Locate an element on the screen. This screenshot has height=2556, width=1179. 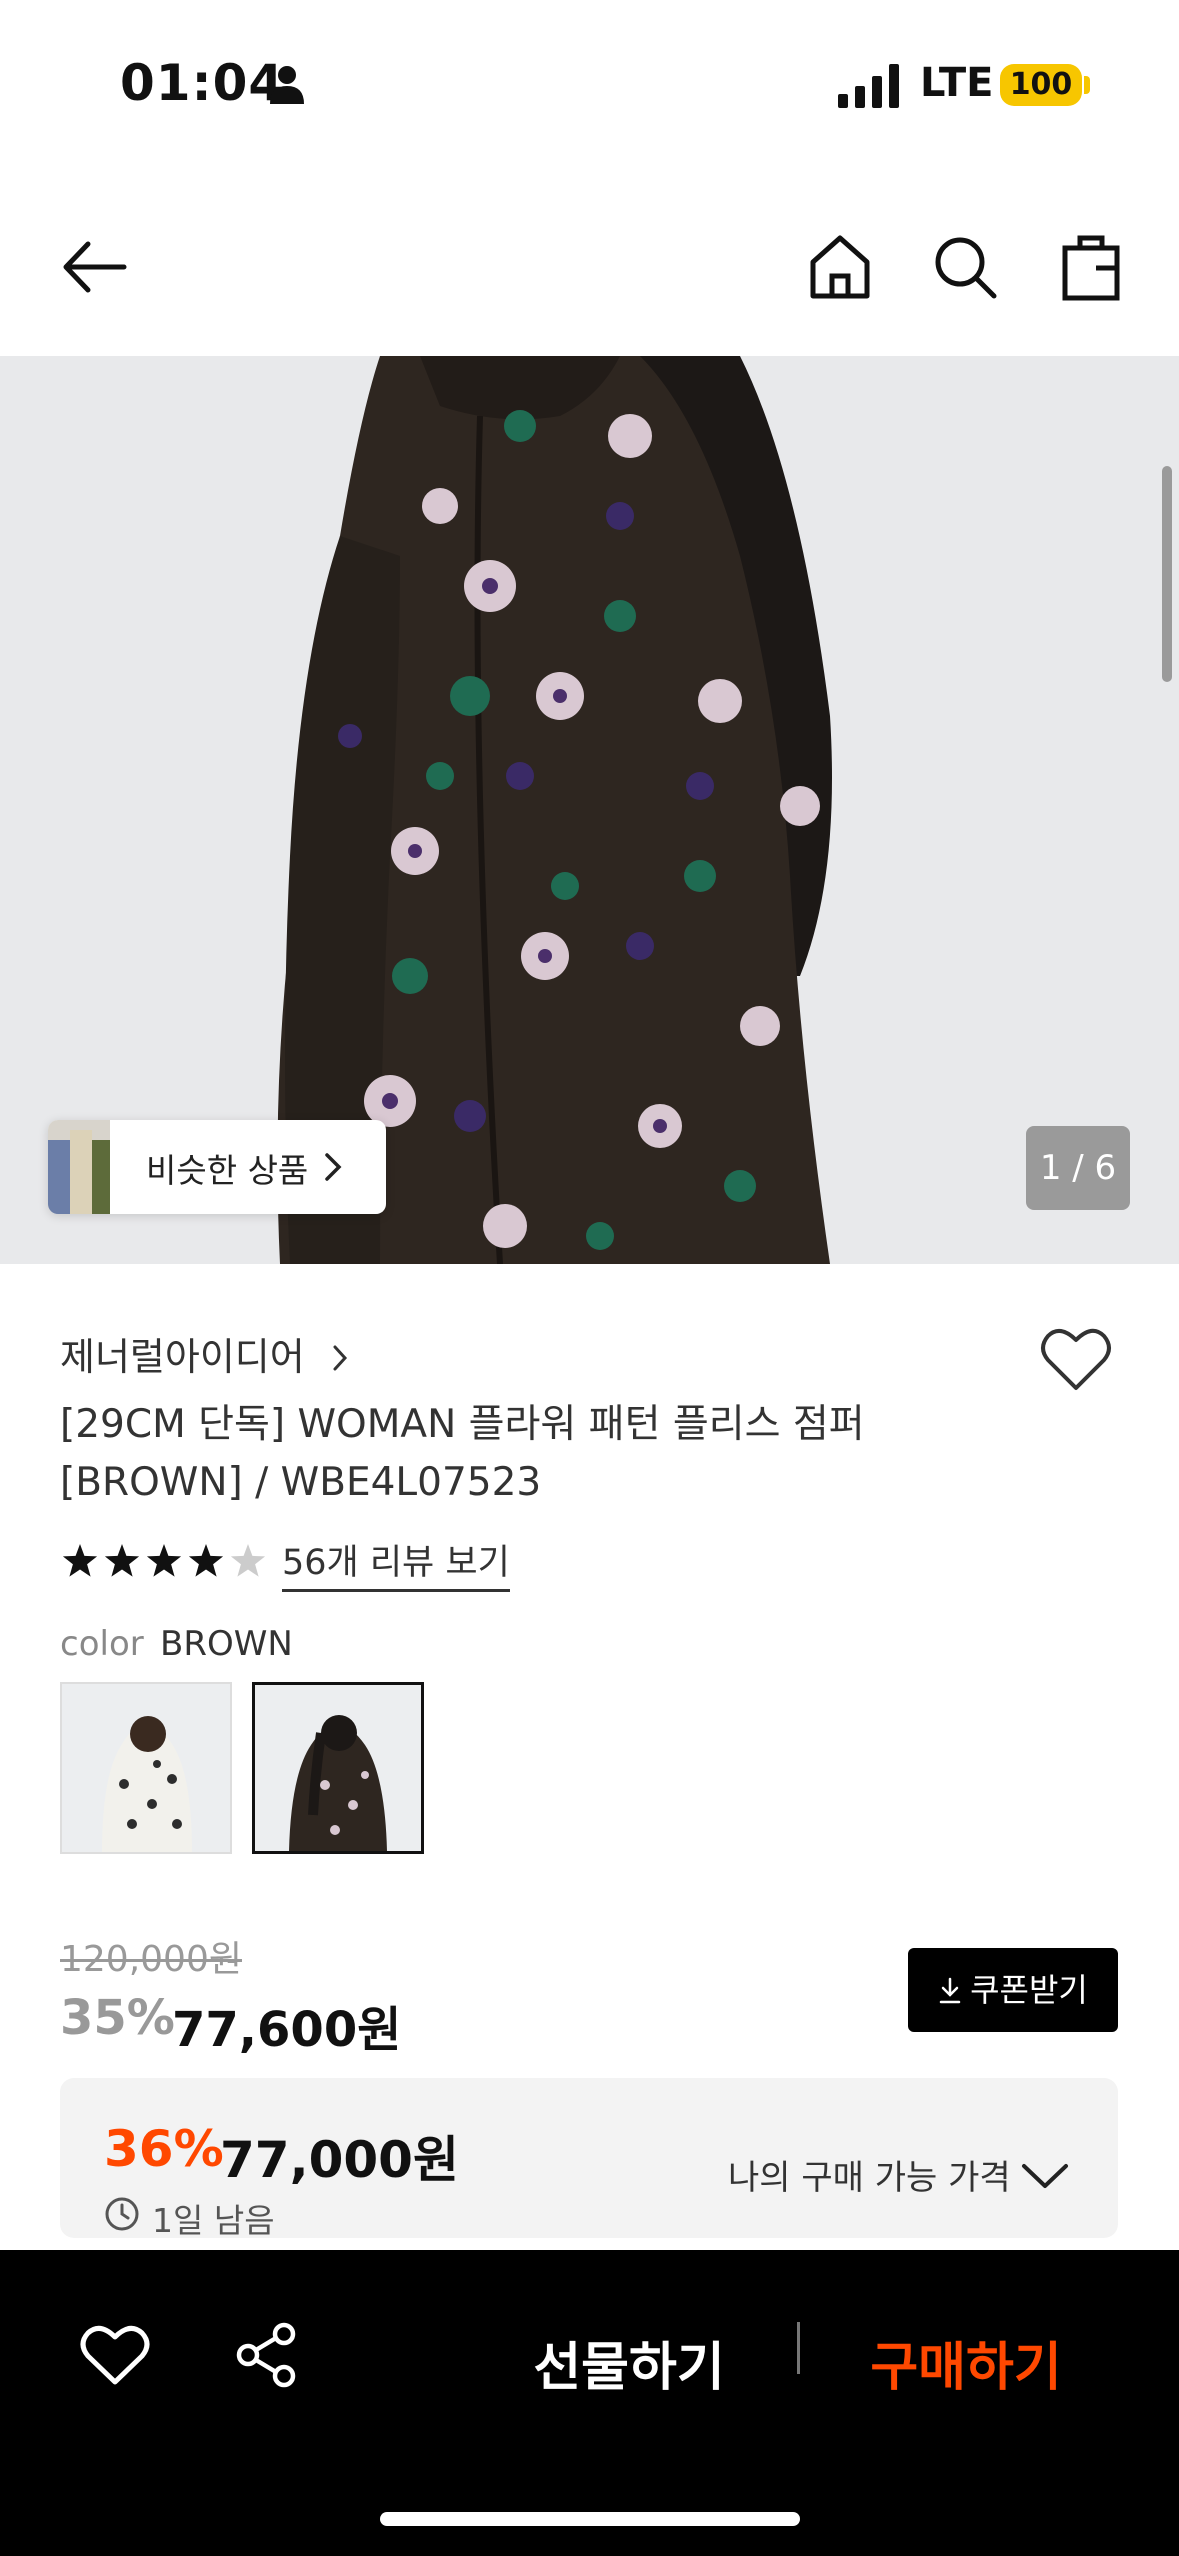
chevron-down-icon is located at coordinates (1045, 2176).